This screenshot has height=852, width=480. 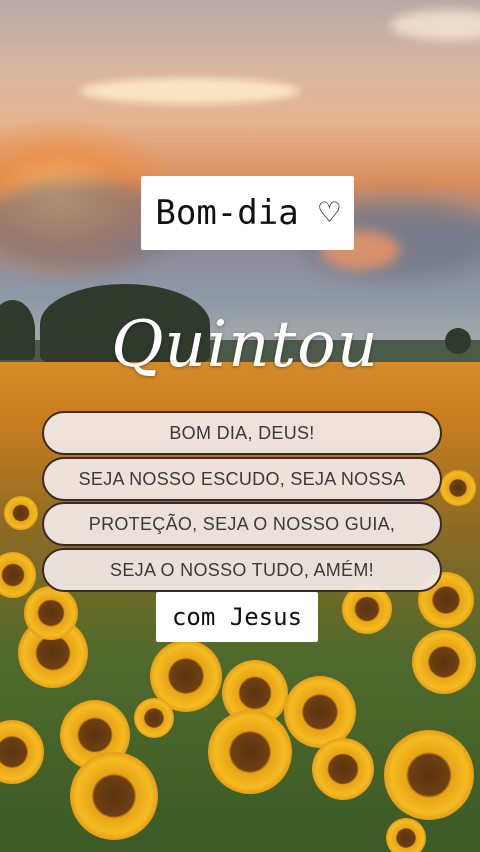 I want to click on tree, so click(x=458, y=341).